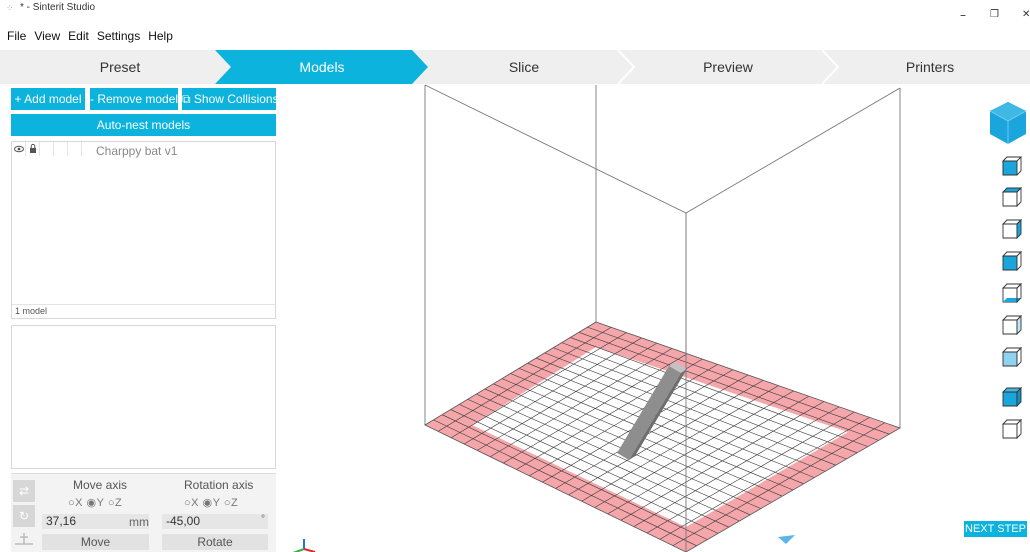  I want to click on tab-preview: Preview, so click(728, 67).